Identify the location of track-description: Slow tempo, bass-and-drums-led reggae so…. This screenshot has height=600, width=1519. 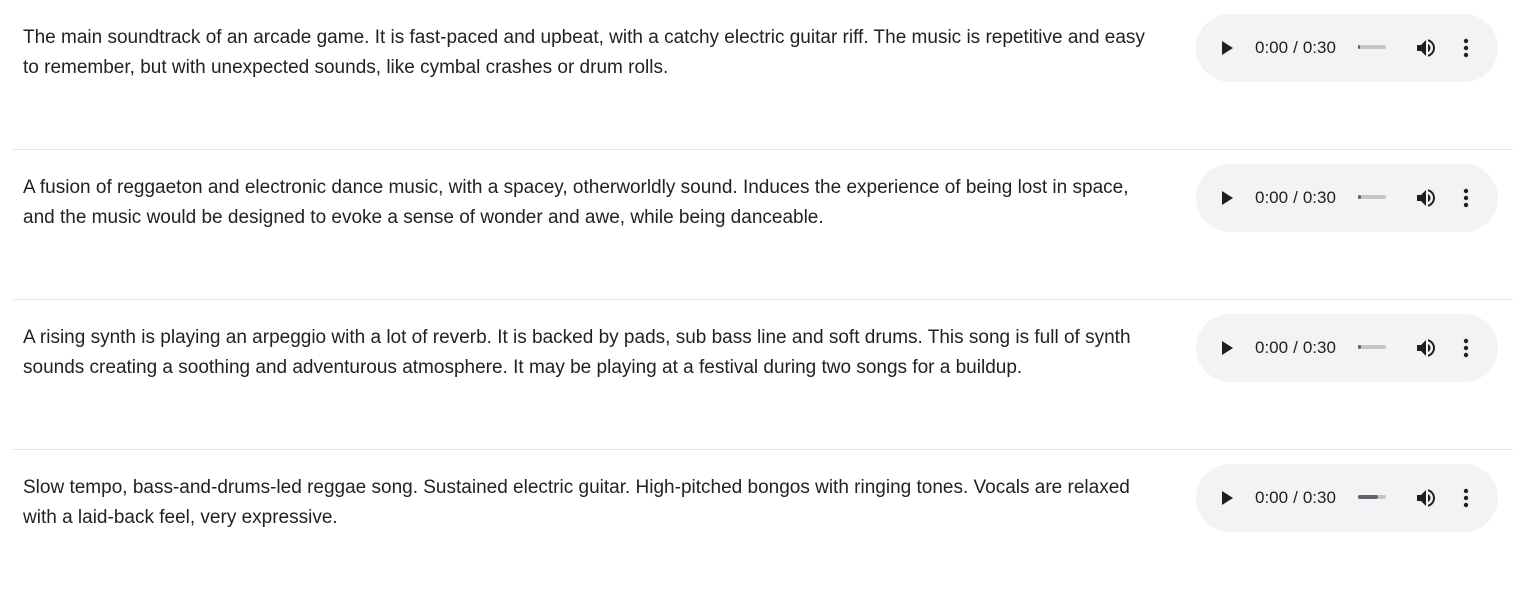
(576, 502).